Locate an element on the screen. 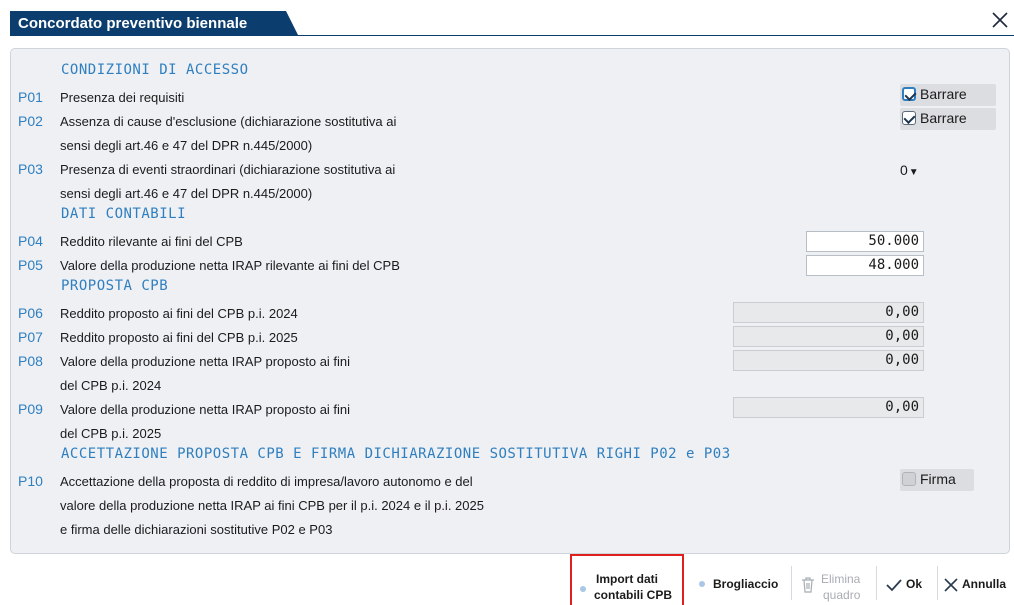 Image resolution: width=1014 pixels, height=605 pixels. import-label-line1: Import dati is located at coordinates (627, 579).